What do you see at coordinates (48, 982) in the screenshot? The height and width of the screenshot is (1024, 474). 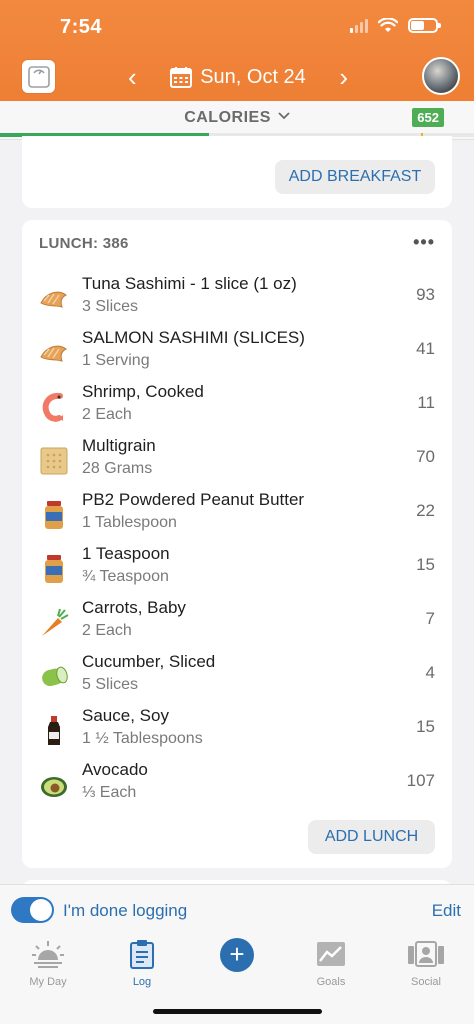 I see `tab-label-my-day: My Day` at bounding box center [48, 982].